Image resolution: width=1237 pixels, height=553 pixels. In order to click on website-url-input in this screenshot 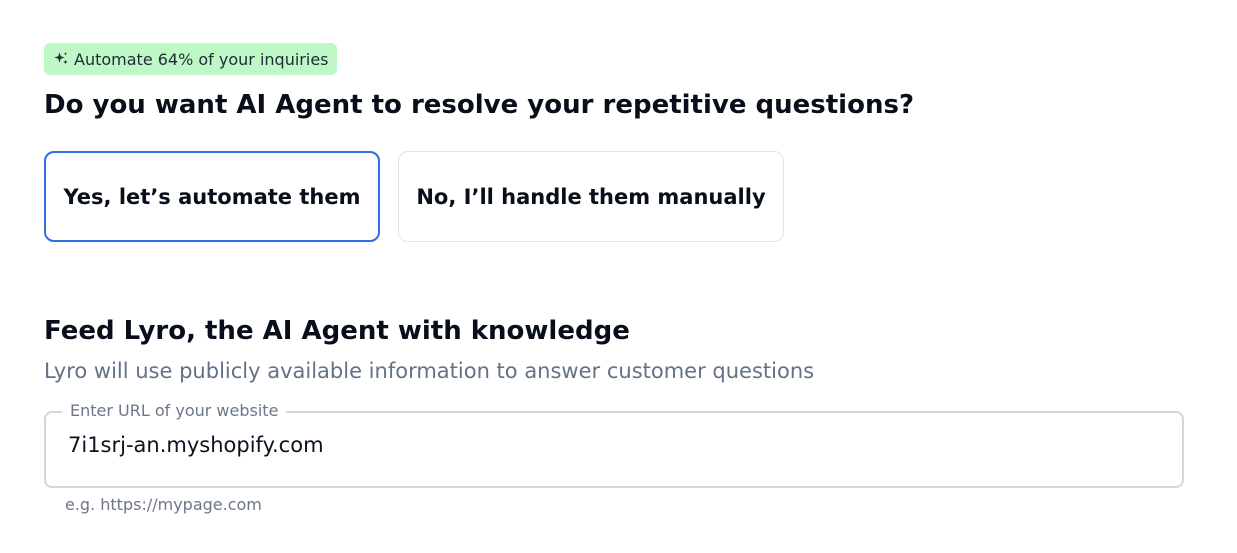, I will do `click(608, 445)`.